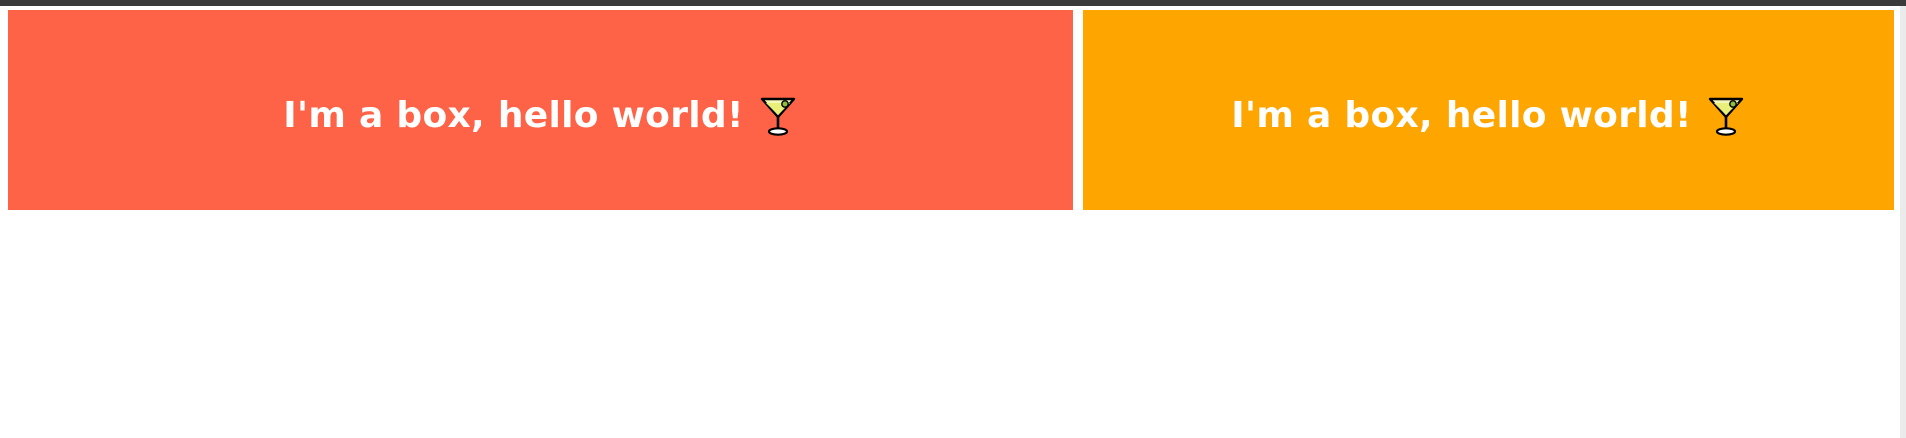  Describe the element at coordinates (1903, 222) in the screenshot. I see `vertical-scrollbar` at that location.